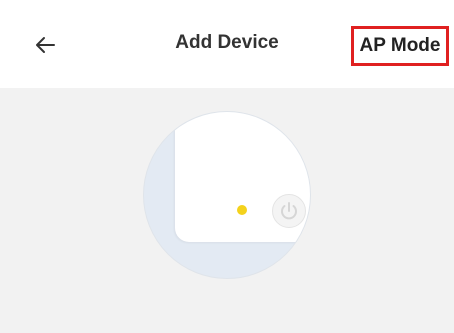 The width and height of the screenshot is (454, 333). What do you see at coordinates (242, 210) in the screenshot?
I see `indicator-light` at bounding box center [242, 210].